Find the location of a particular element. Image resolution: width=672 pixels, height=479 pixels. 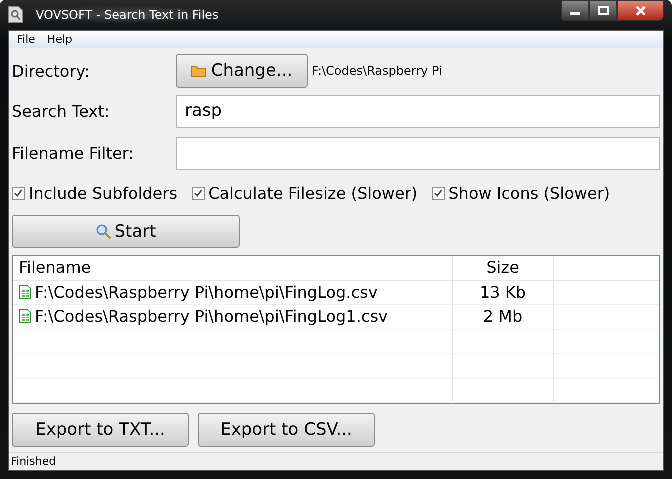

filename-filter-field is located at coordinates (418, 153).